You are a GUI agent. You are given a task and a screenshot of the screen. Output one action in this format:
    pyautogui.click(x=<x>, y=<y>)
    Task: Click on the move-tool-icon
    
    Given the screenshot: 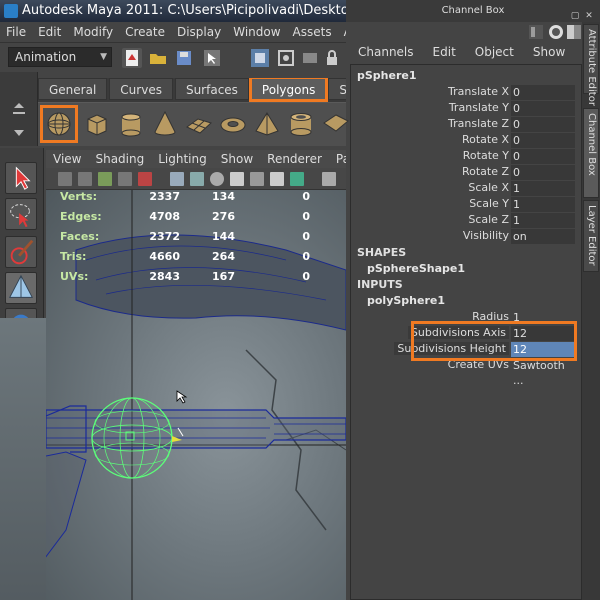 What is the action you would take?
    pyautogui.click(x=21, y=288)
    